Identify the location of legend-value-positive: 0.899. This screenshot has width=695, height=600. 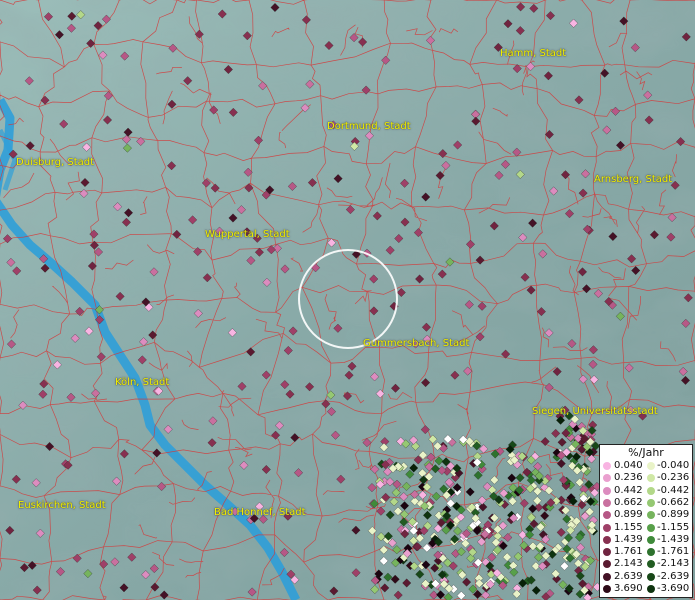
(628, 515).